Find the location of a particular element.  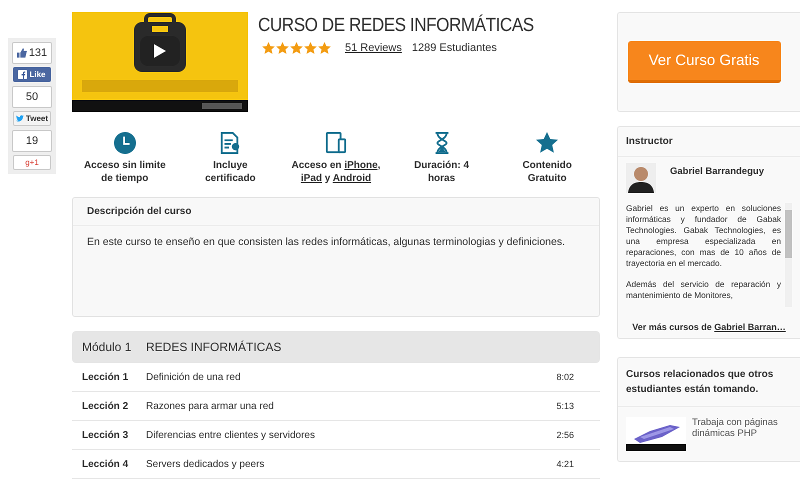

certificate-icon is located at coordinates (230, 143).